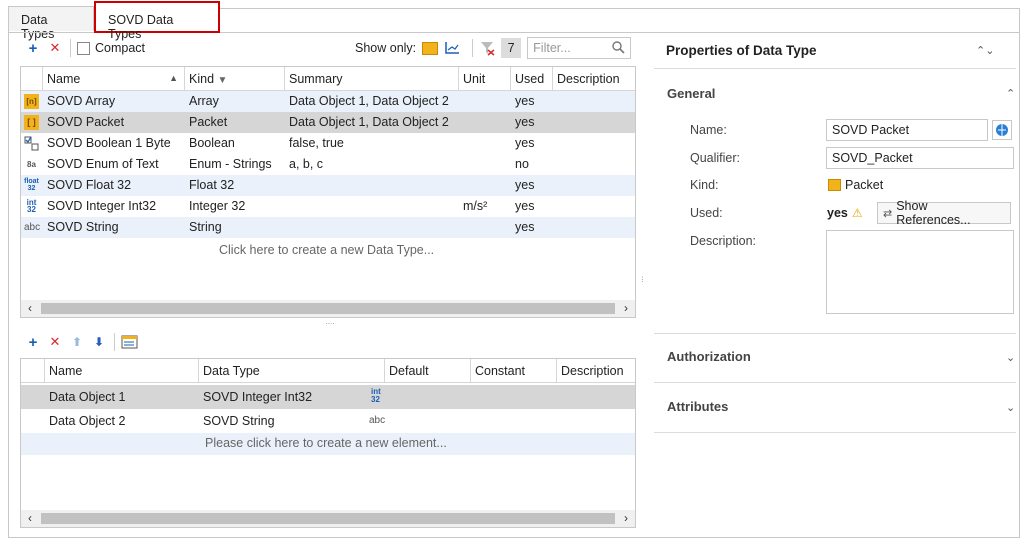  I want to click on compact-label: Compact, so click(120, 48).